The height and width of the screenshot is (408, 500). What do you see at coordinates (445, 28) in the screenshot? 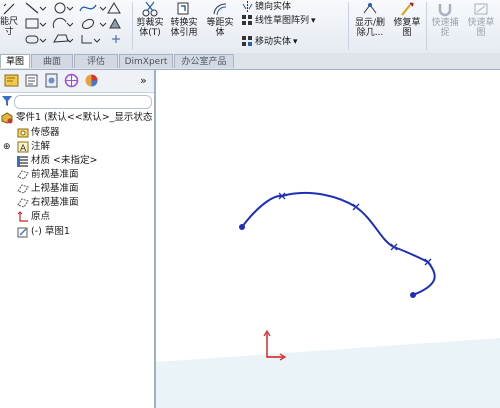
I see `quick-snaps-label: 快速捕 捉` at bounding box center [445, 28].